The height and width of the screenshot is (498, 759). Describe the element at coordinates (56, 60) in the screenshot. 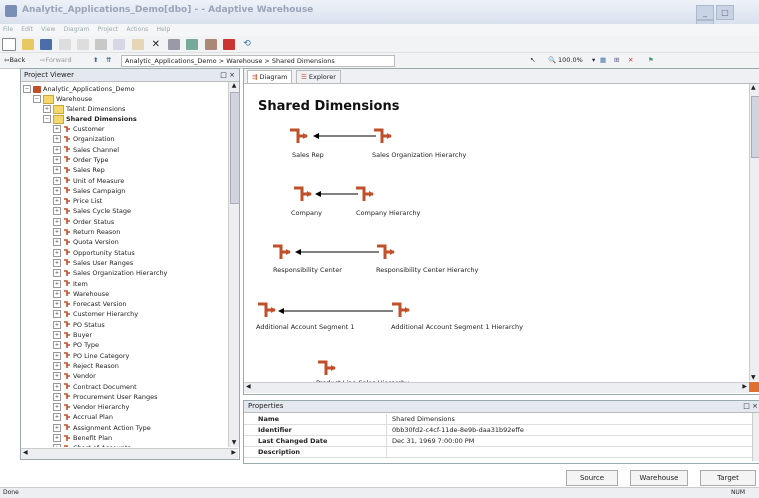

I see `forward-button: ⇨Forward` at that location.